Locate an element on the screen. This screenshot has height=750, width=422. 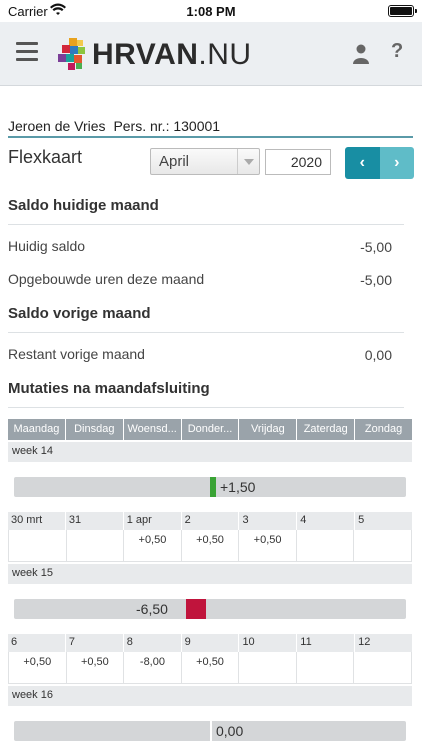
app-header: HRVAN.NU ? is located at coordinates (211, 54).